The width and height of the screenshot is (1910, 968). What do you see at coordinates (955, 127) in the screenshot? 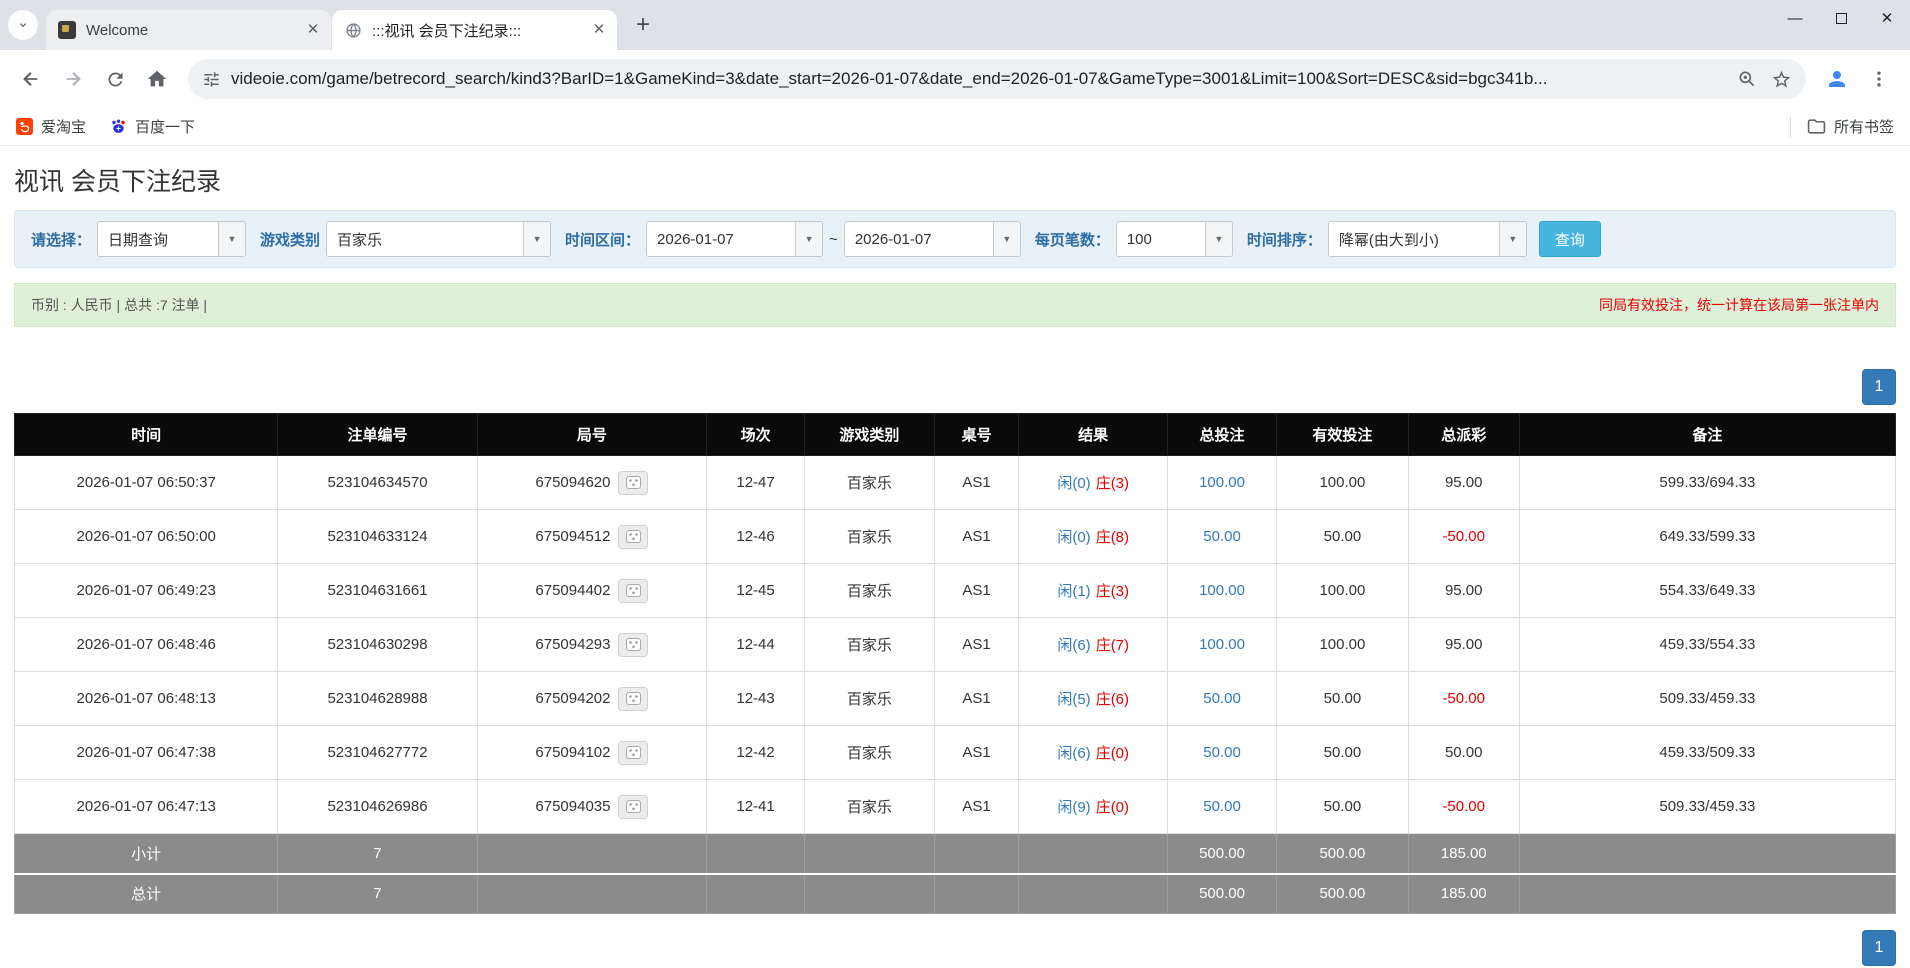
I see `bookmarks-bar: 爱淘宝 百度一下 所有书签` at bounding box center [955, 127].